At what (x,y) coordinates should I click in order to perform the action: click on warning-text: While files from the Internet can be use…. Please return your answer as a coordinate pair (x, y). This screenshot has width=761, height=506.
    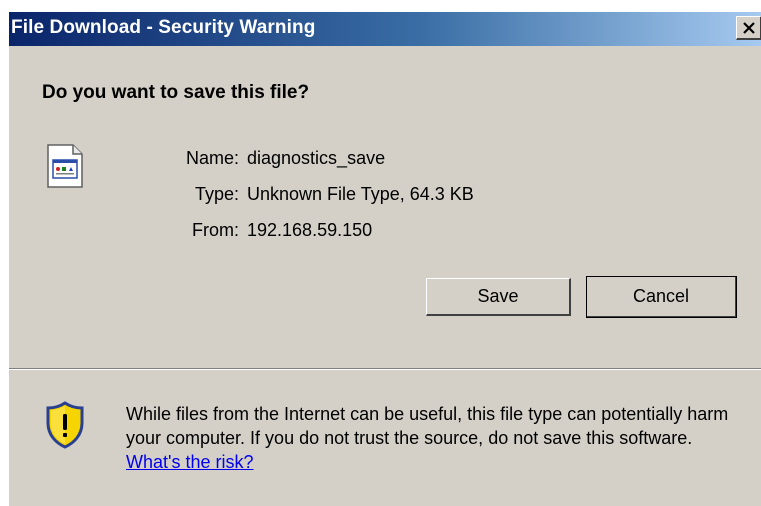
    Looking at the image, I should click on (438, 438).